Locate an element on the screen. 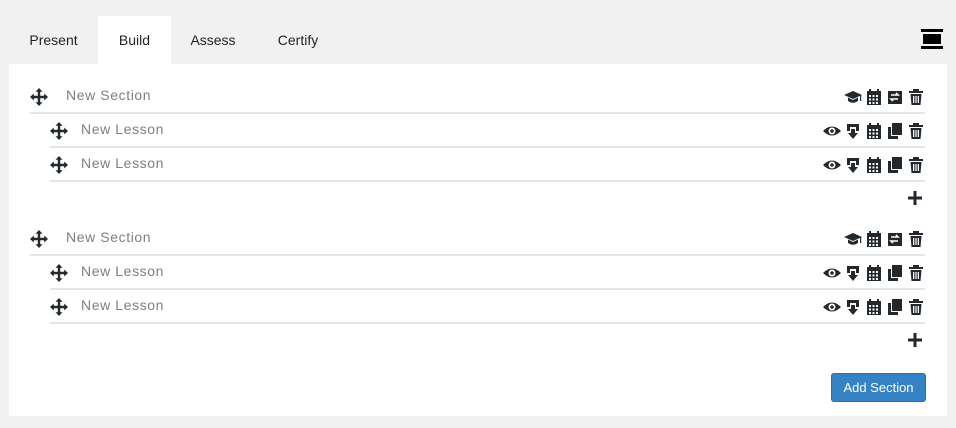  tab-certify: Certify is located at coordinates (298, 40).